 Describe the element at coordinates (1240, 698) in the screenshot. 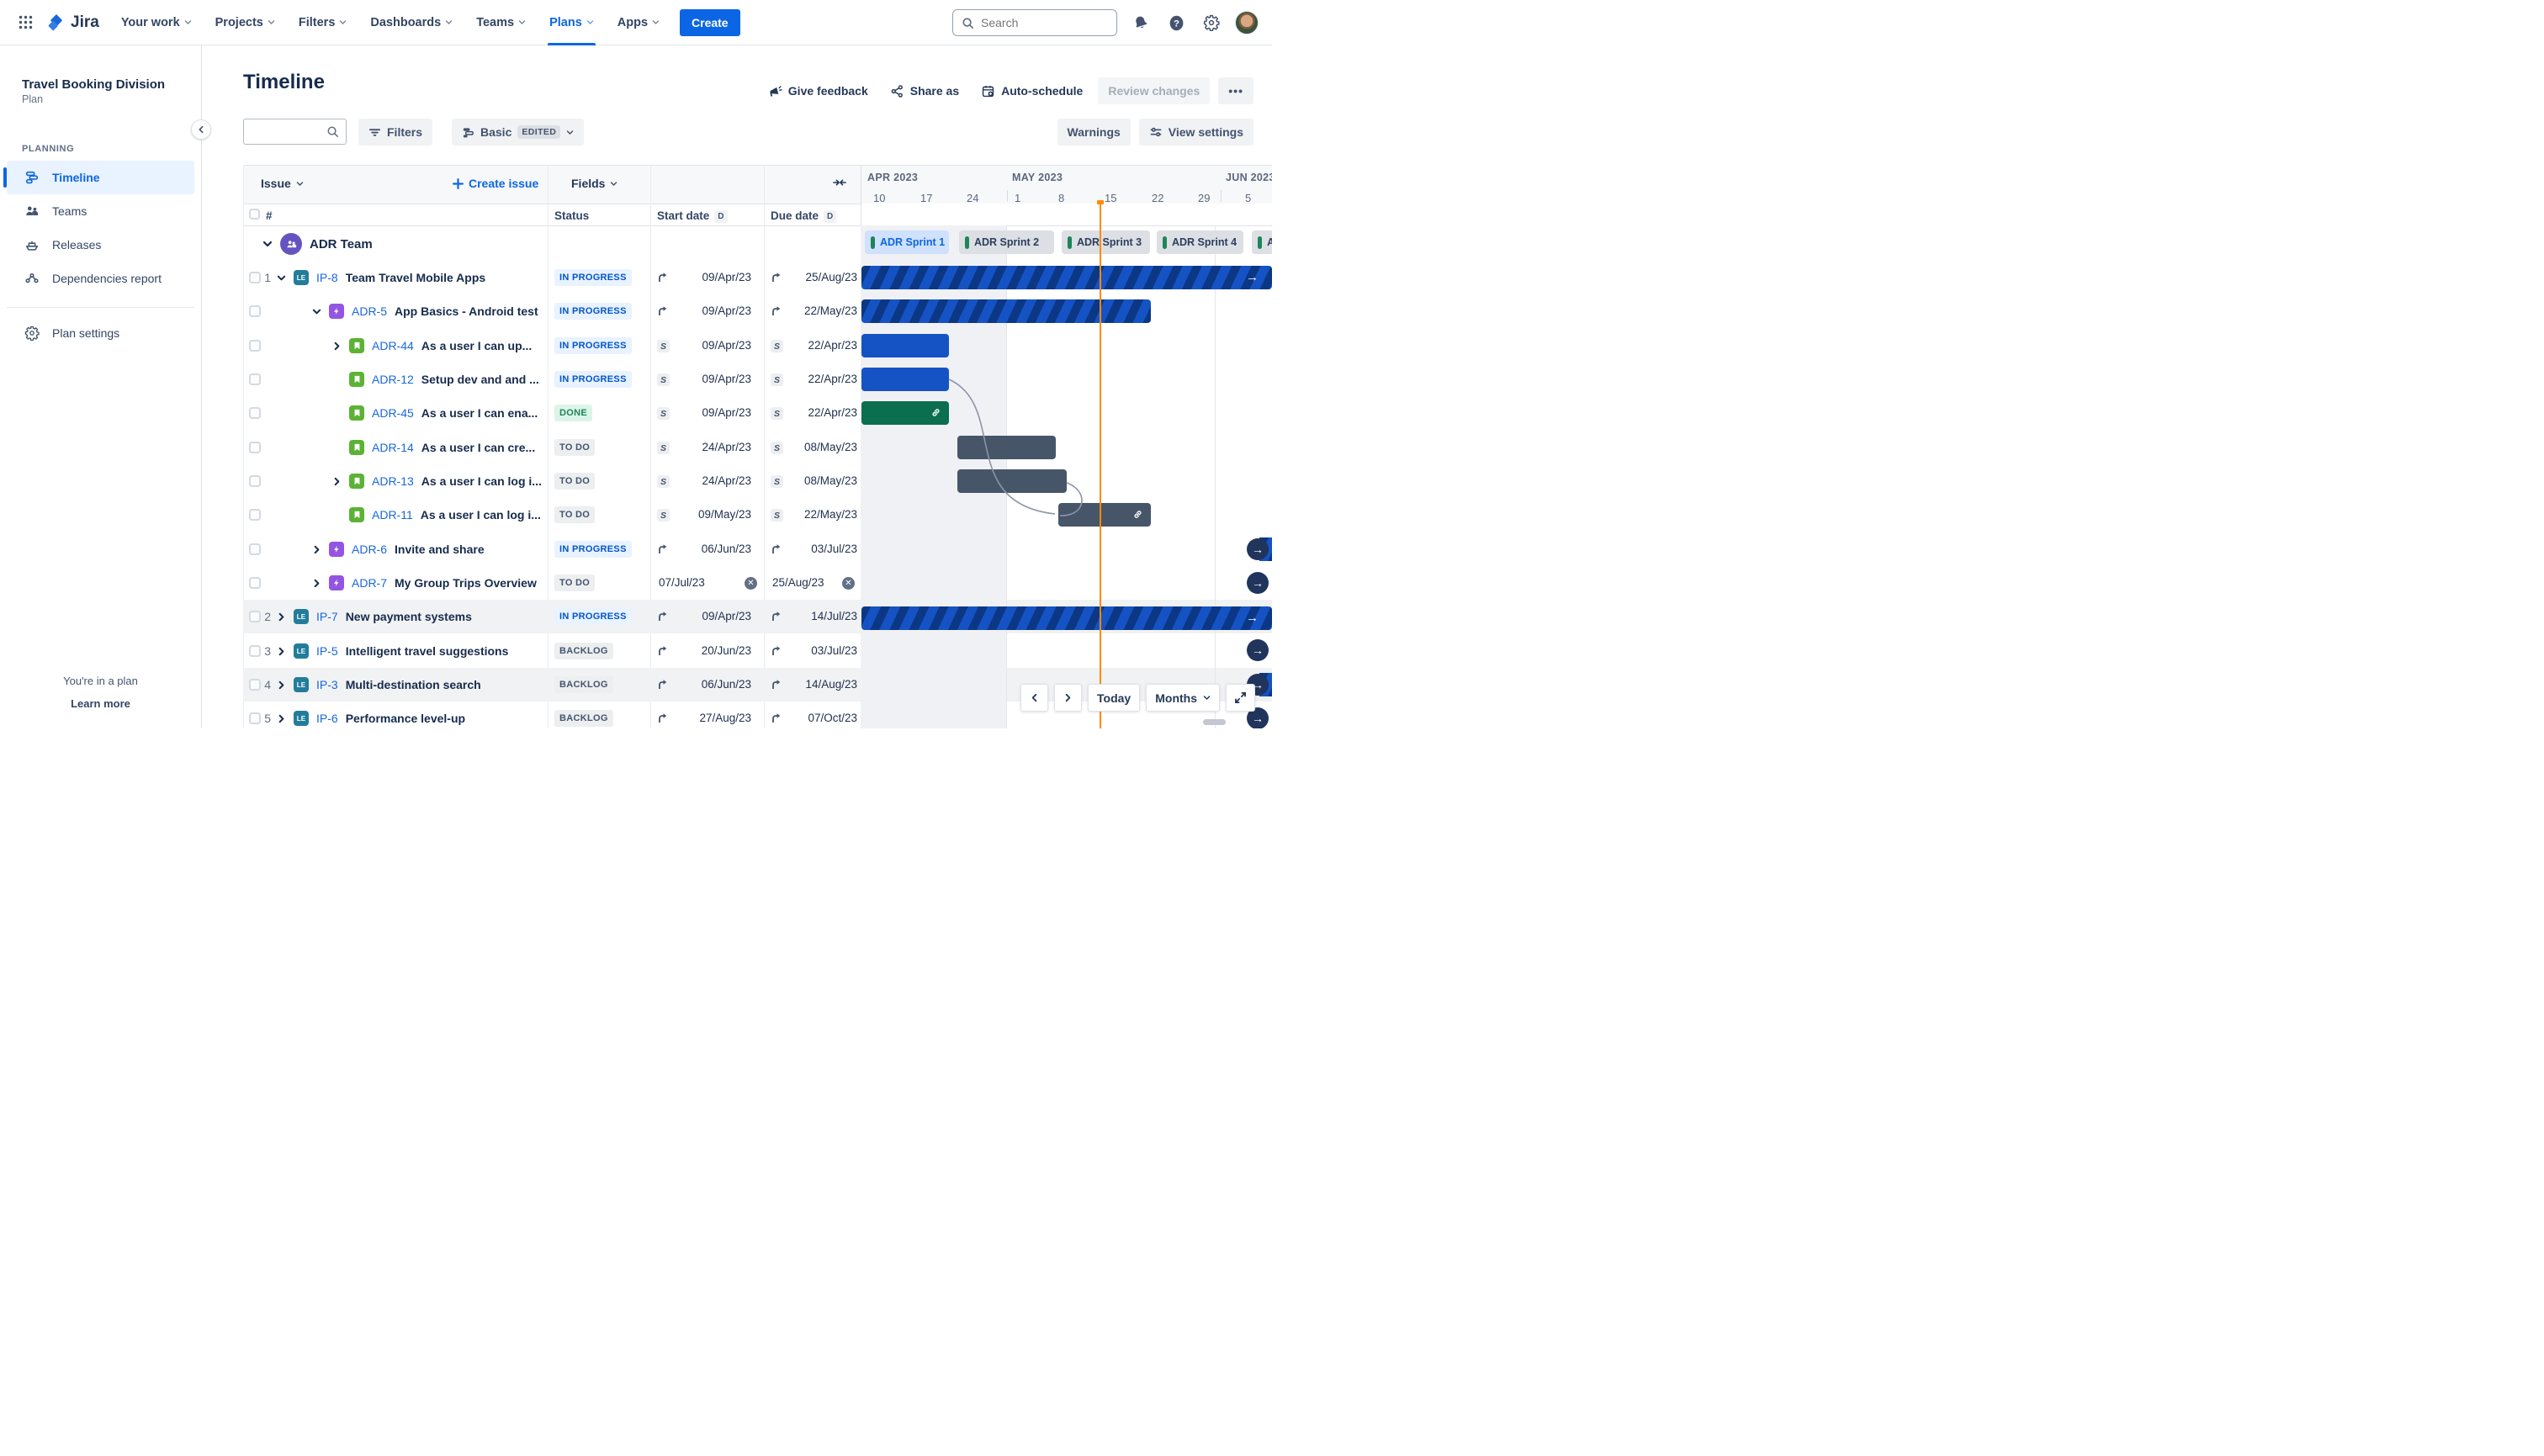

I see `fullscreen-button` at that location.